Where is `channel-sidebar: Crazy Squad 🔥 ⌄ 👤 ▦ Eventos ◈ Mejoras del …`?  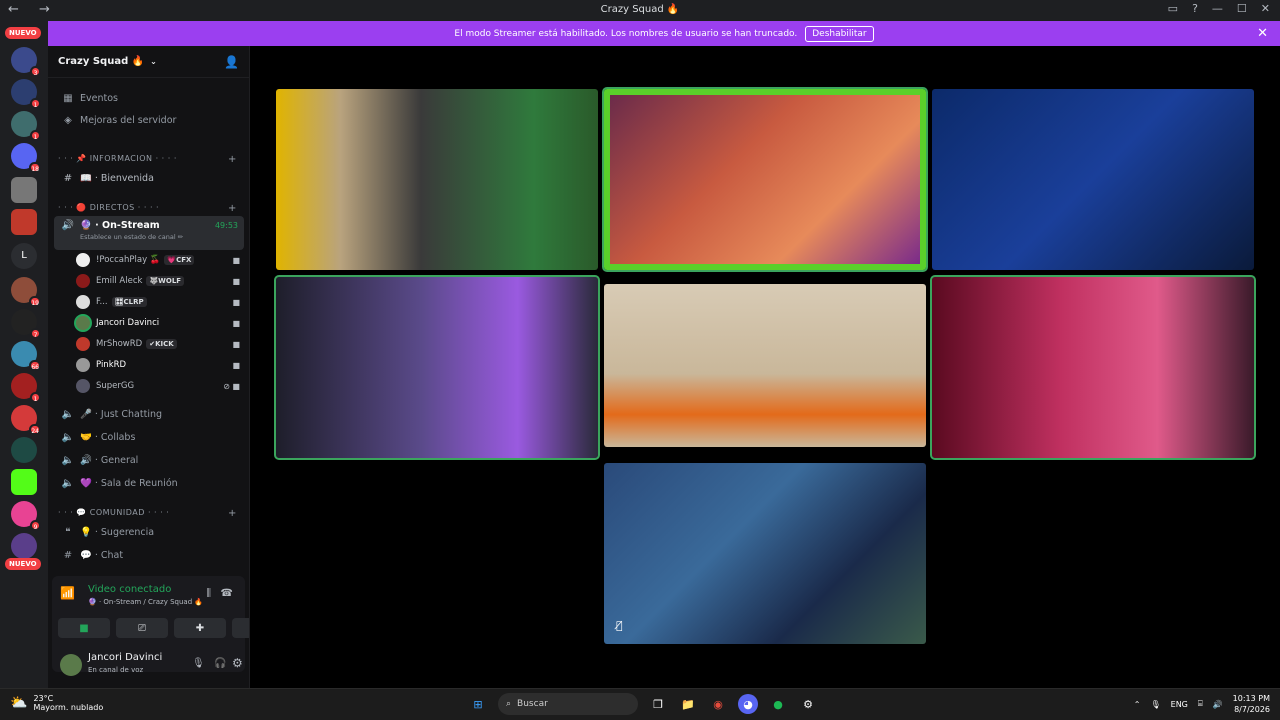 channel-sidebar: Crazy Squad 🔥 ⌄ 👤 ▦ Eventos ◈ Mejoras del … is located at coordinates (149, 367).